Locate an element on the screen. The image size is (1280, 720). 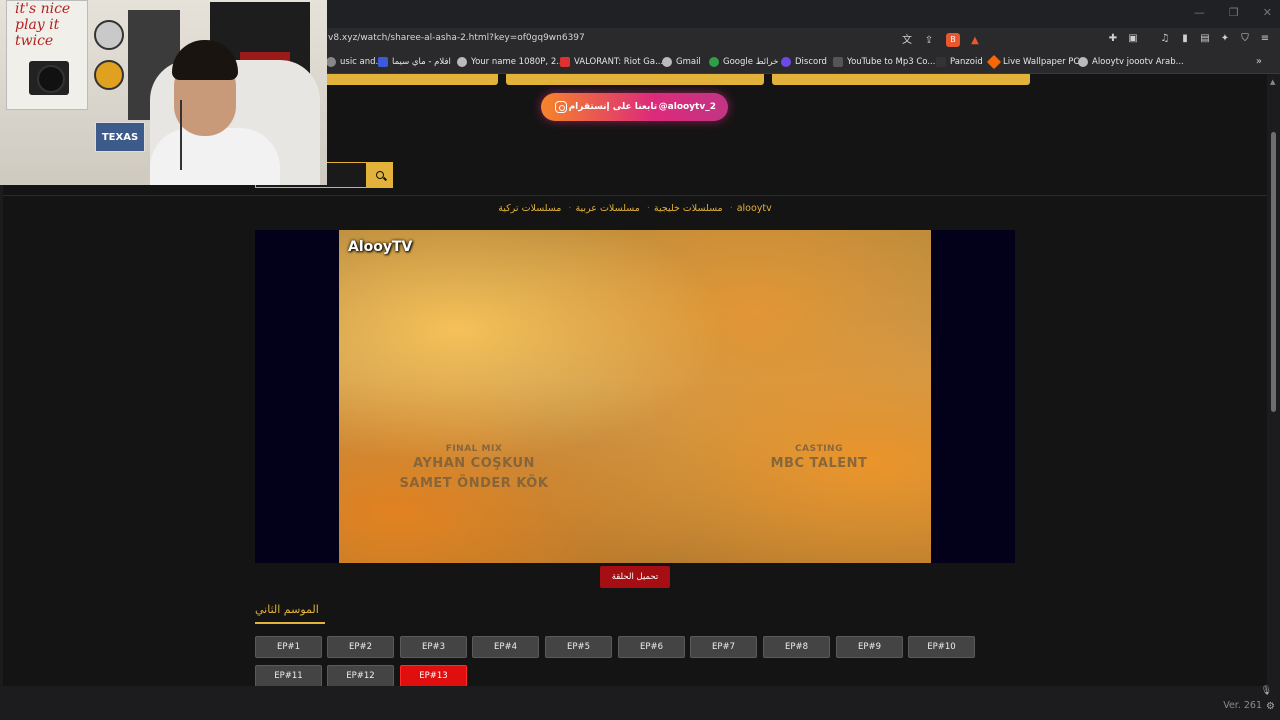
instagram-follow-button: تابعنا على إنستقرام @alooytv_2 is located at coordinates (634, 107).